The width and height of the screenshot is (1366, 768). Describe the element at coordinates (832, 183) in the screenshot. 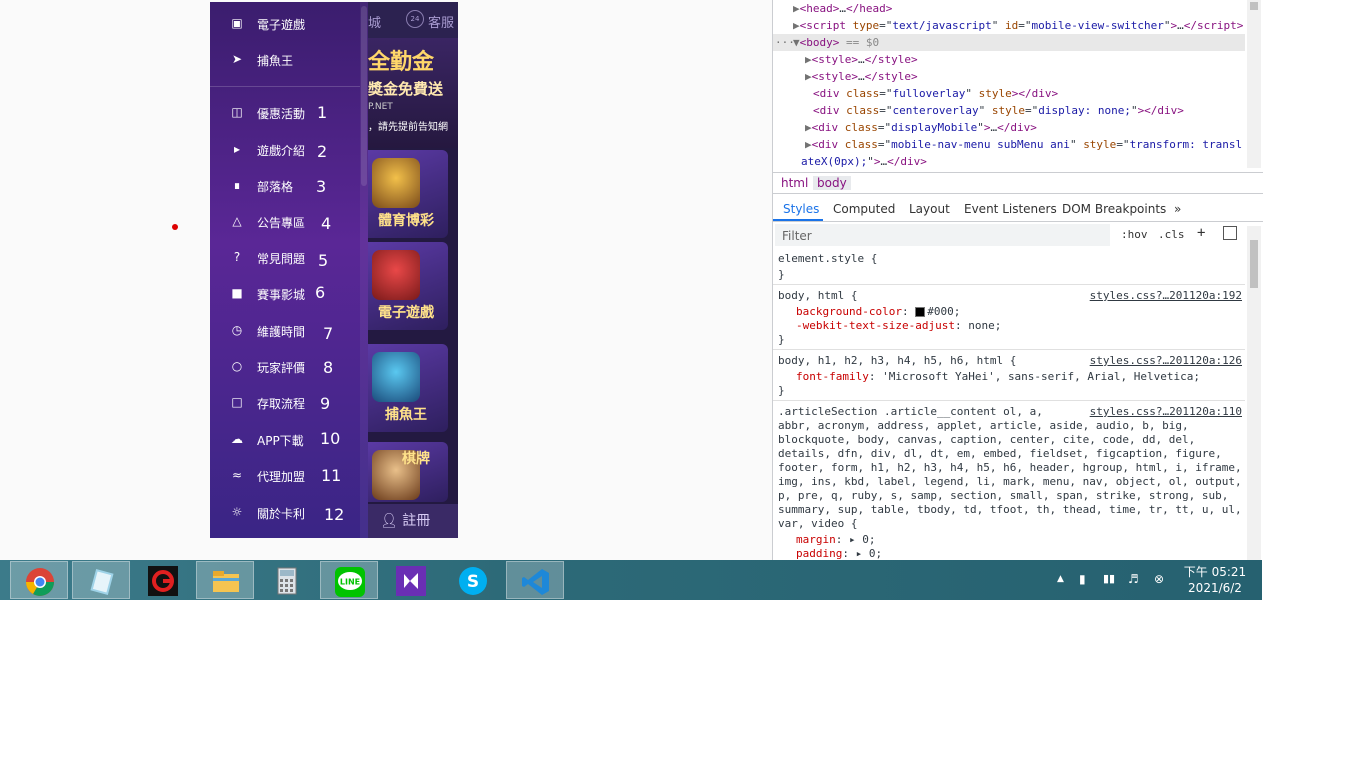

I see `breadcrumb-body: body` at that location.